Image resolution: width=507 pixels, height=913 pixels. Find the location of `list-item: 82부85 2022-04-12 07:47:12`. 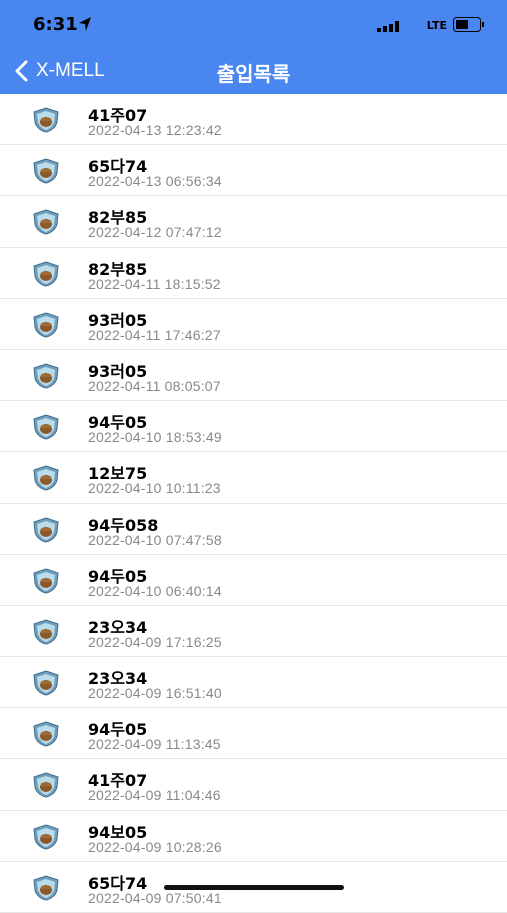

list-item: 82부85 2022-04-12 07:47:12 is located at coordinates (253, 222).